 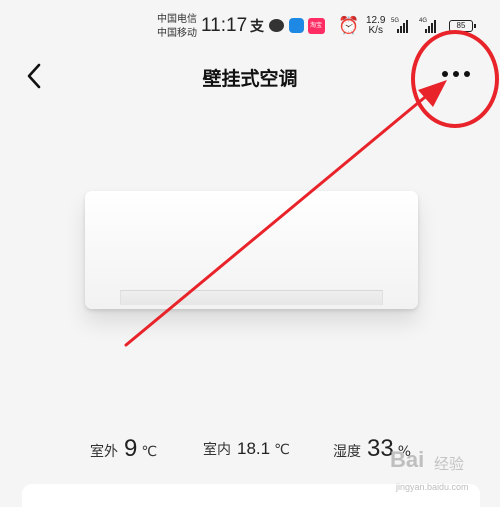 What do you see at coordinates (402, 25) in the screenshot?
I see `signal-5g-icon: 5G` at bounding box center [402, 25].